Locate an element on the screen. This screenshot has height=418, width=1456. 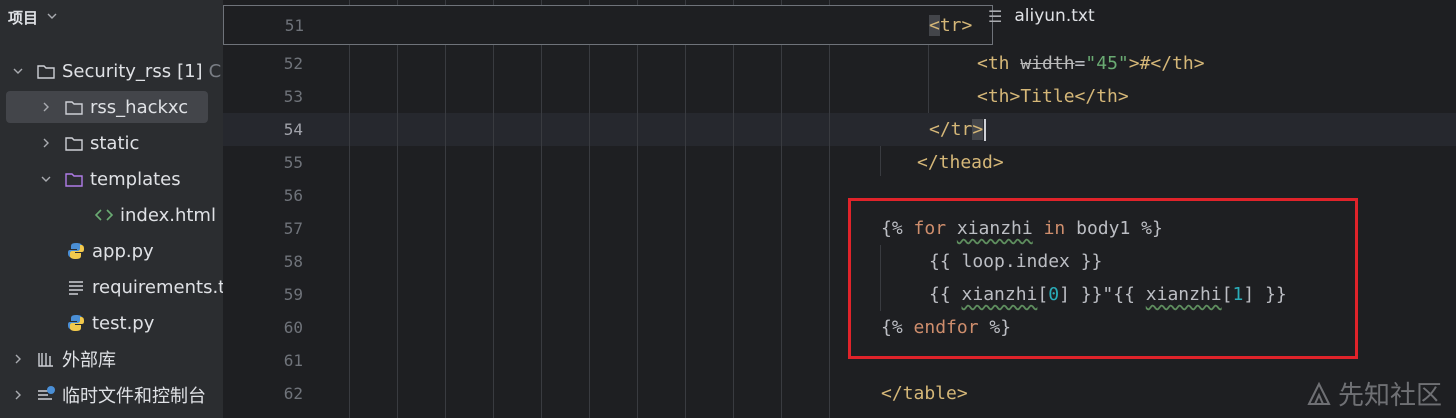
tree-item-rss-hackxc: rss_hackxc is located at coordinates (107, 107).